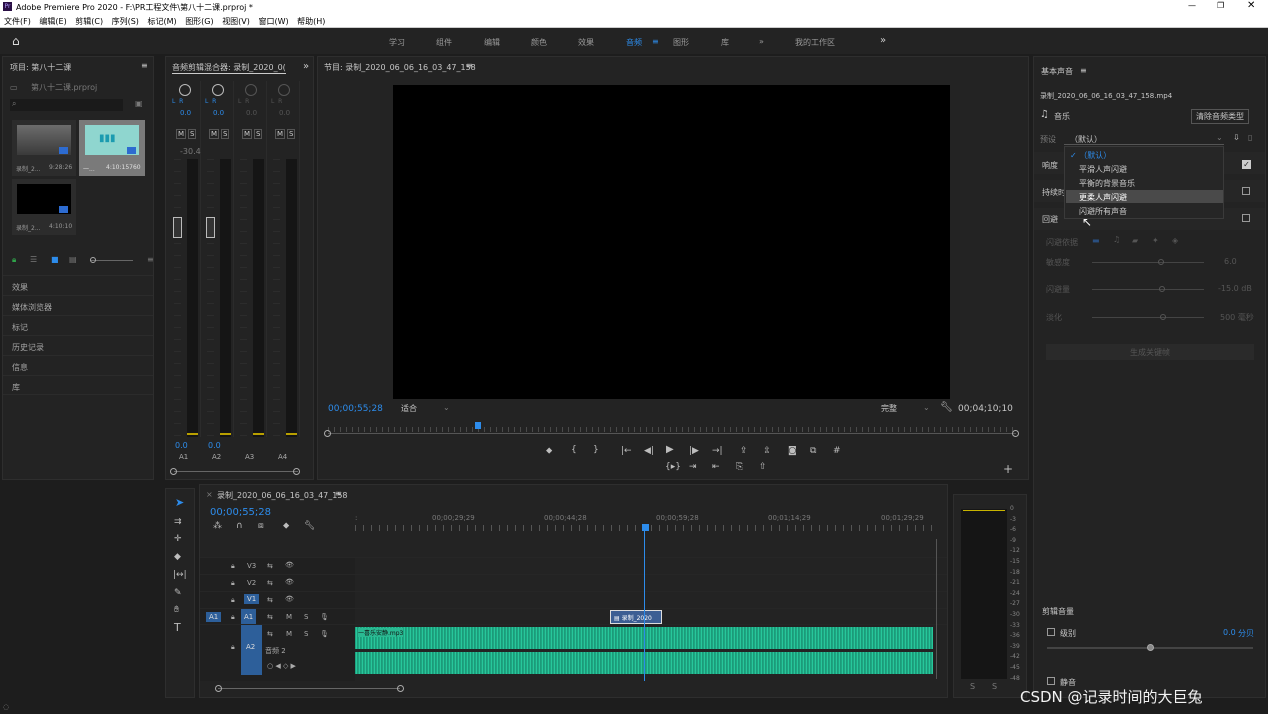  What do you see at coordinates (1008, 469) in the screenshot?
I see `add-button-icon: +` at bounding box center [1008, 469].